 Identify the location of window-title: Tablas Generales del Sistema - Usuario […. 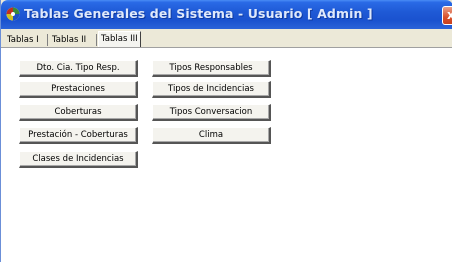
(198, 13).